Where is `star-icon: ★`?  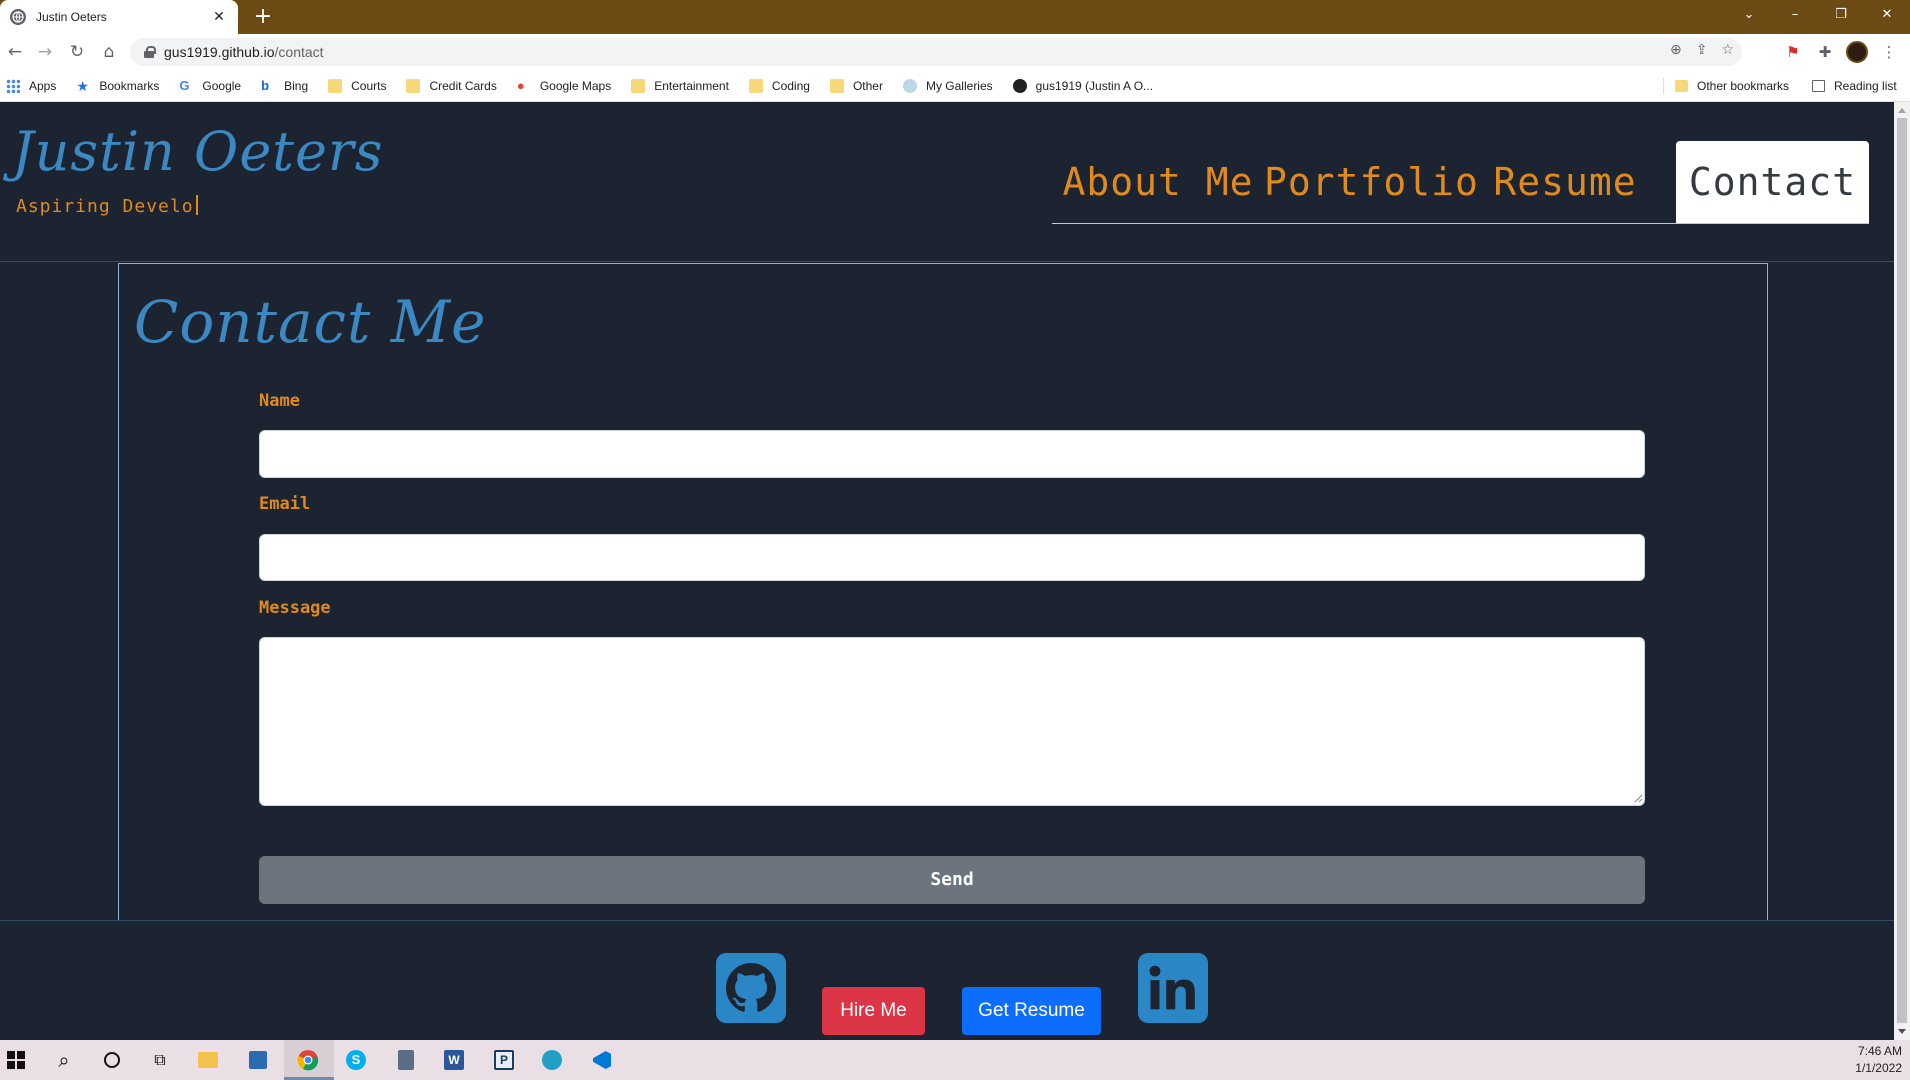 star-icon: ★ is located at coordinates (82, 85).